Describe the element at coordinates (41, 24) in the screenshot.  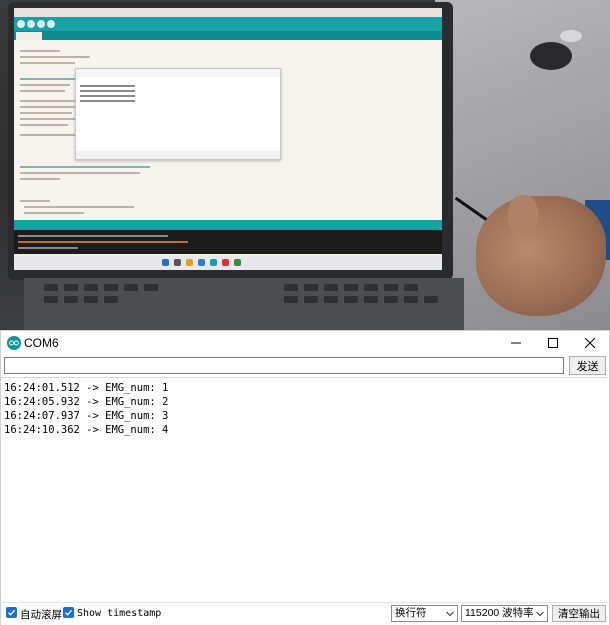
I see `ide-new-icon` at that location.